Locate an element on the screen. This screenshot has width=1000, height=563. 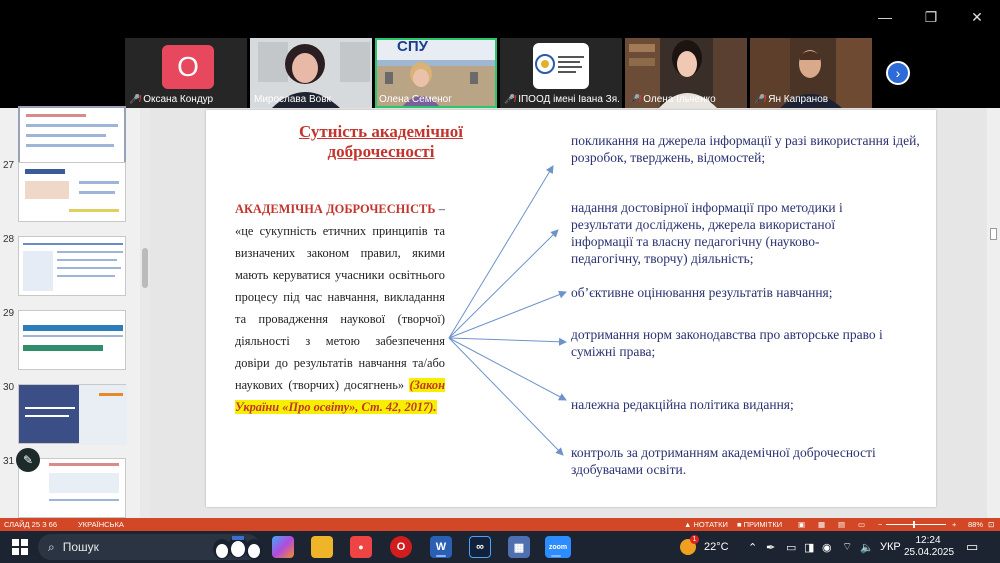
opera-icon: O is located at coordinates (401, 547).